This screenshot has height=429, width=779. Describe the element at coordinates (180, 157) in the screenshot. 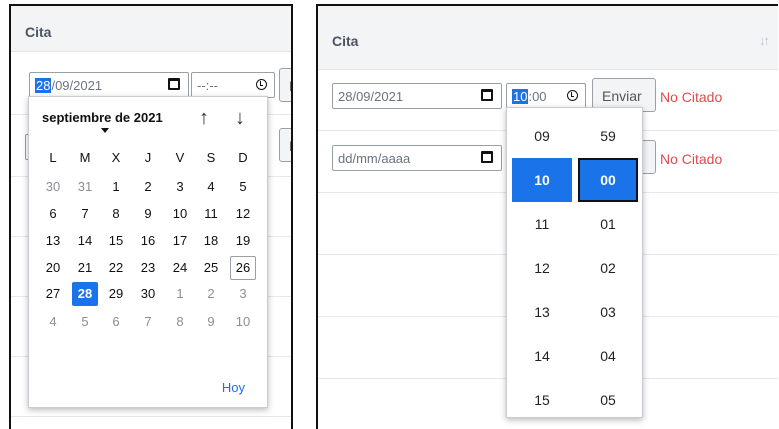

I see `weekday-header: V` at that location.